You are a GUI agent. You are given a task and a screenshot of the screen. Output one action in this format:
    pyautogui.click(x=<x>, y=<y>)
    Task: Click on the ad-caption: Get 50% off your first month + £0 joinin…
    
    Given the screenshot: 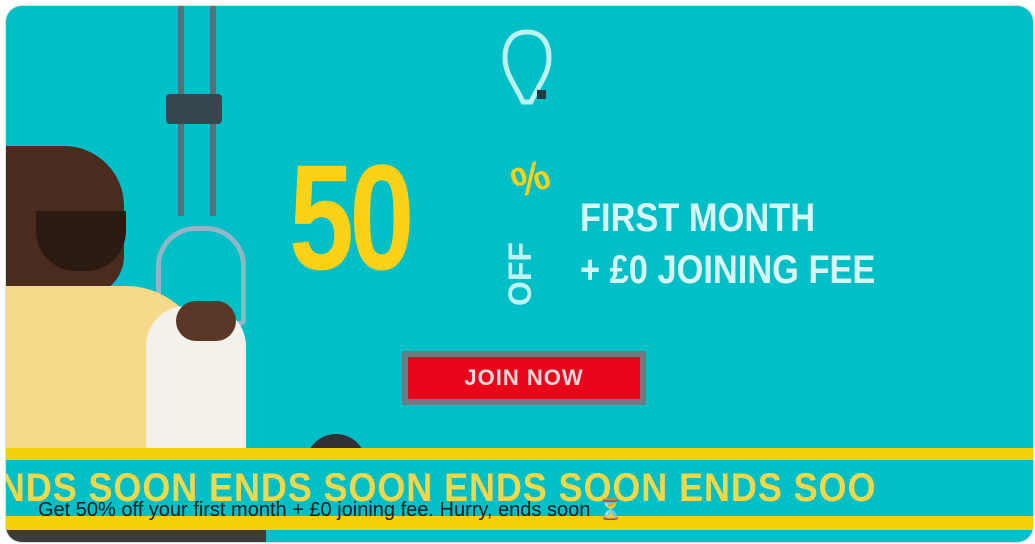 What is the action you would take?
    pyautogui.click(x=330, y=510)
    